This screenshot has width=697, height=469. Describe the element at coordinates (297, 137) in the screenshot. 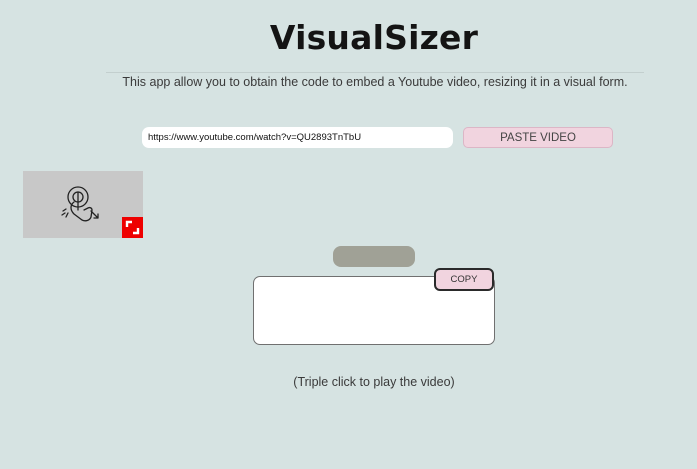

I see `youtube-url-input` at that location.